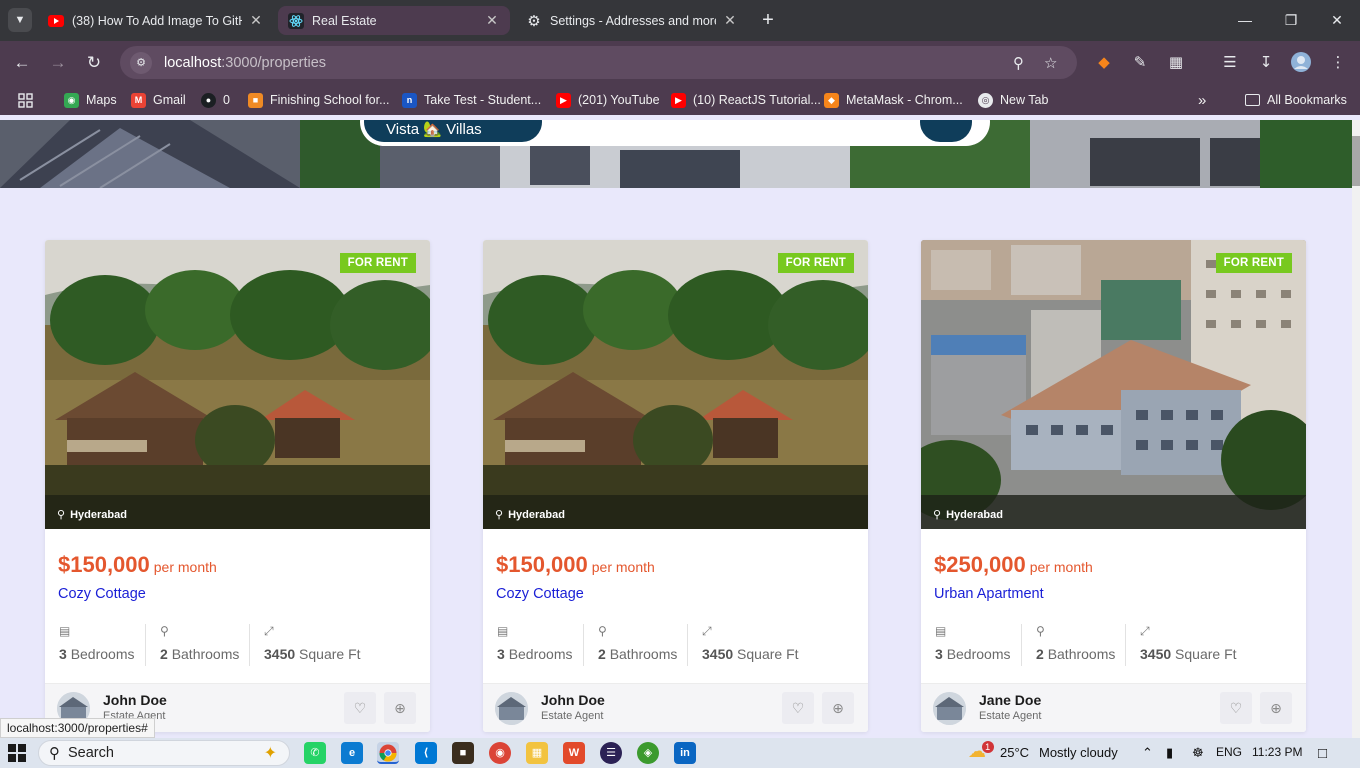 The image size is (1360, 768). What do you see at coordinates (352, 753) in the screenshot?
I see `edge-icon: e` at bounding box center [352, 753].